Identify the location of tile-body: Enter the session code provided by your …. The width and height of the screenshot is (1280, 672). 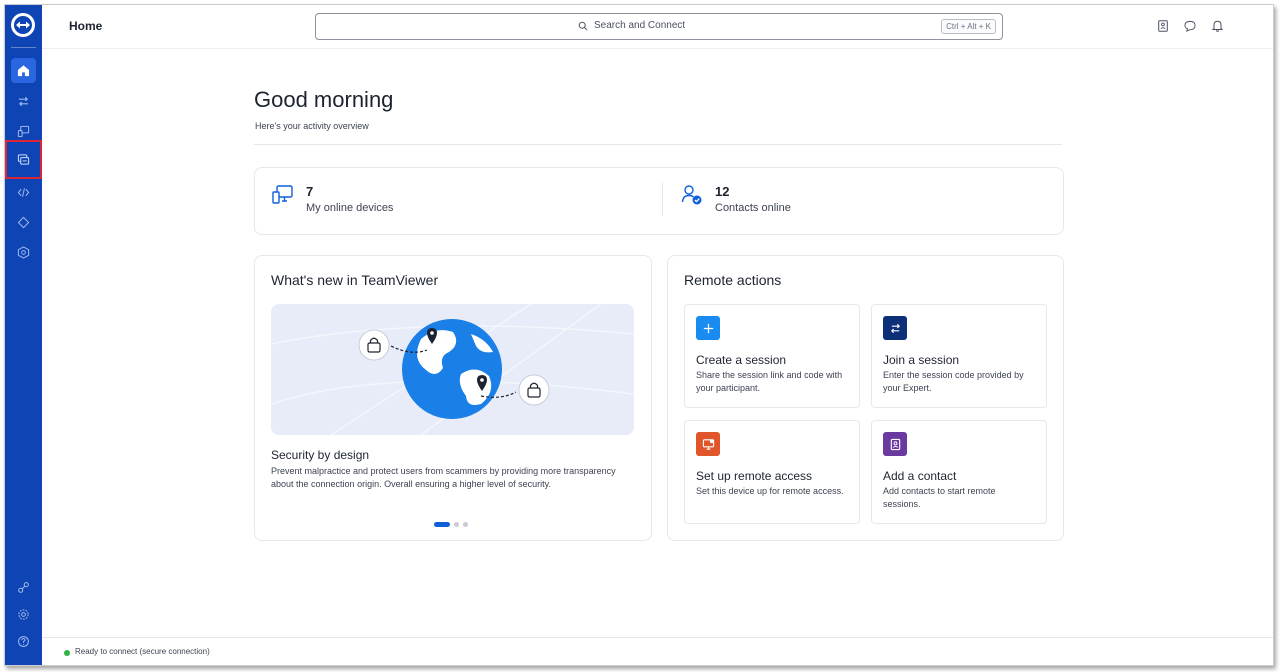
(953, 381).